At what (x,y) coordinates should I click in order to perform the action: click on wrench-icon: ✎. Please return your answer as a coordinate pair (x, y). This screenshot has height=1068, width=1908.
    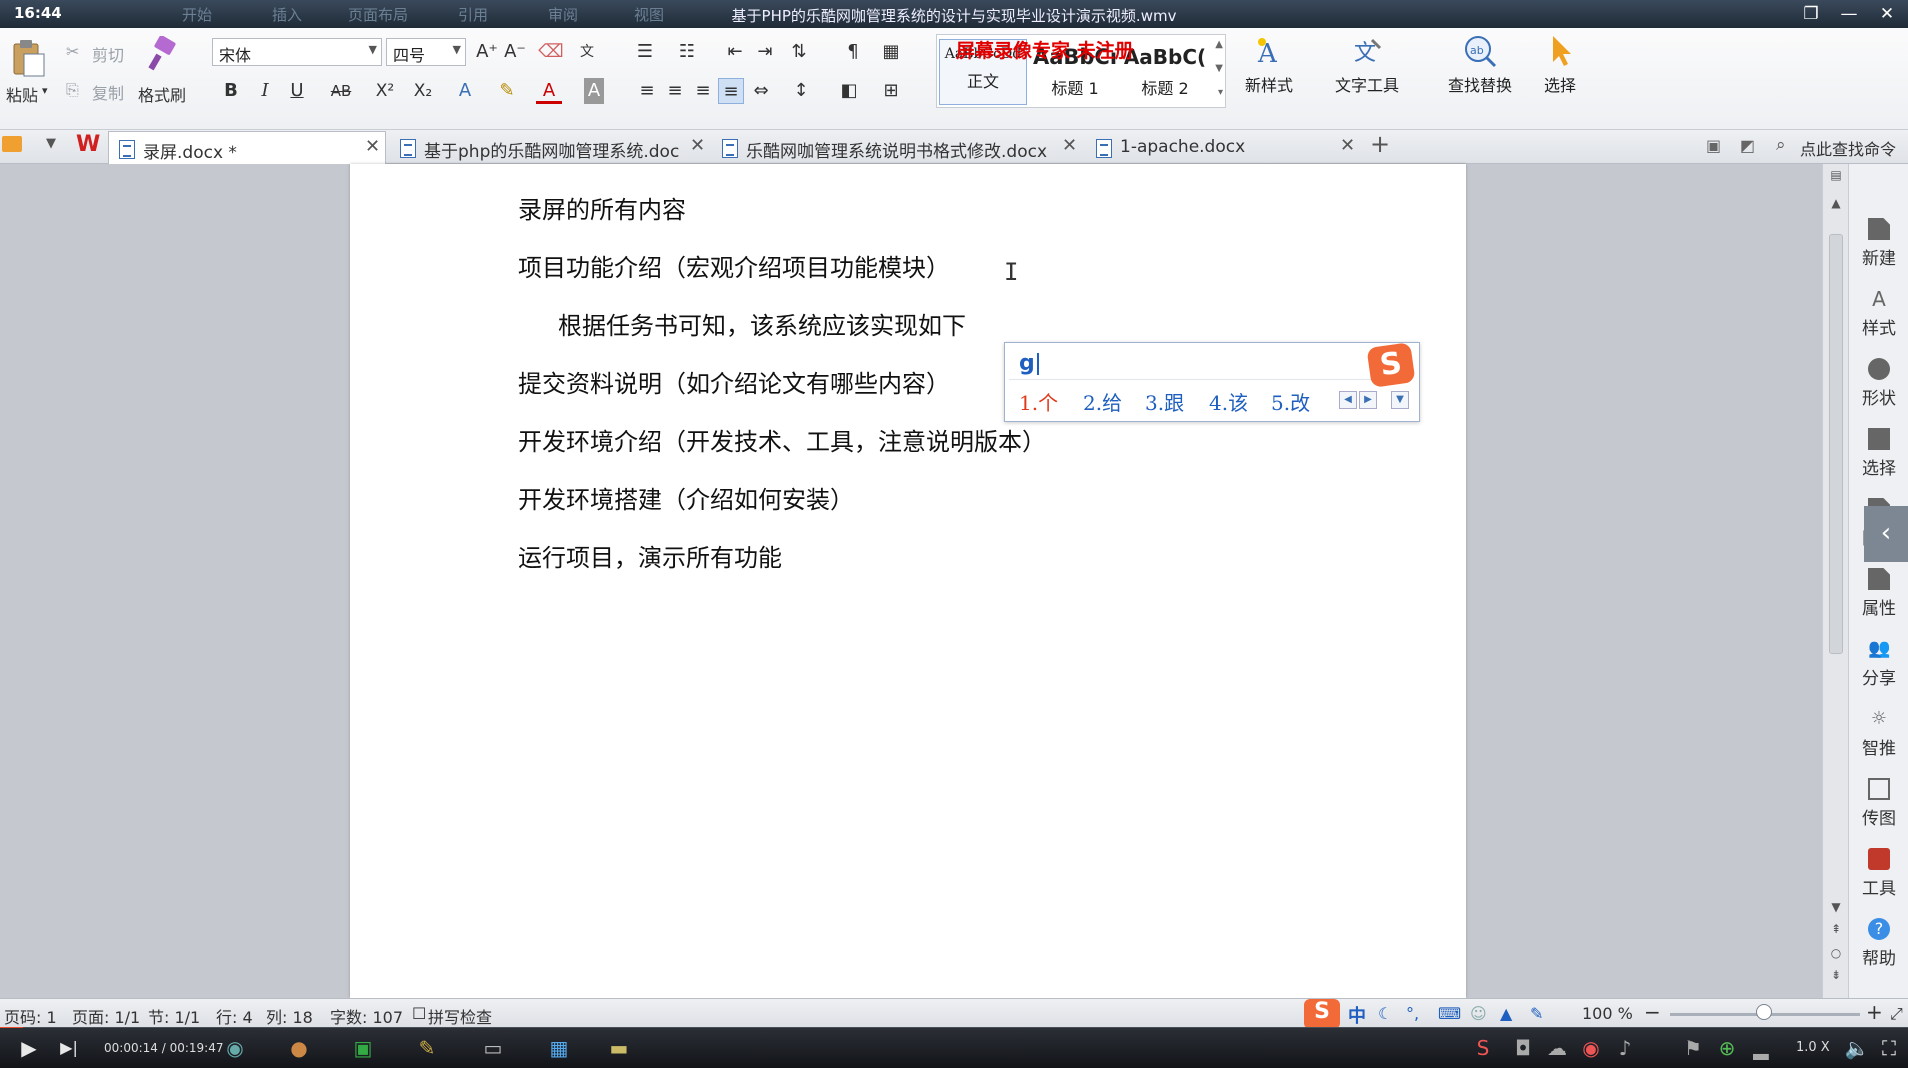
    Looking at the image, I should click on (1536, 1013).